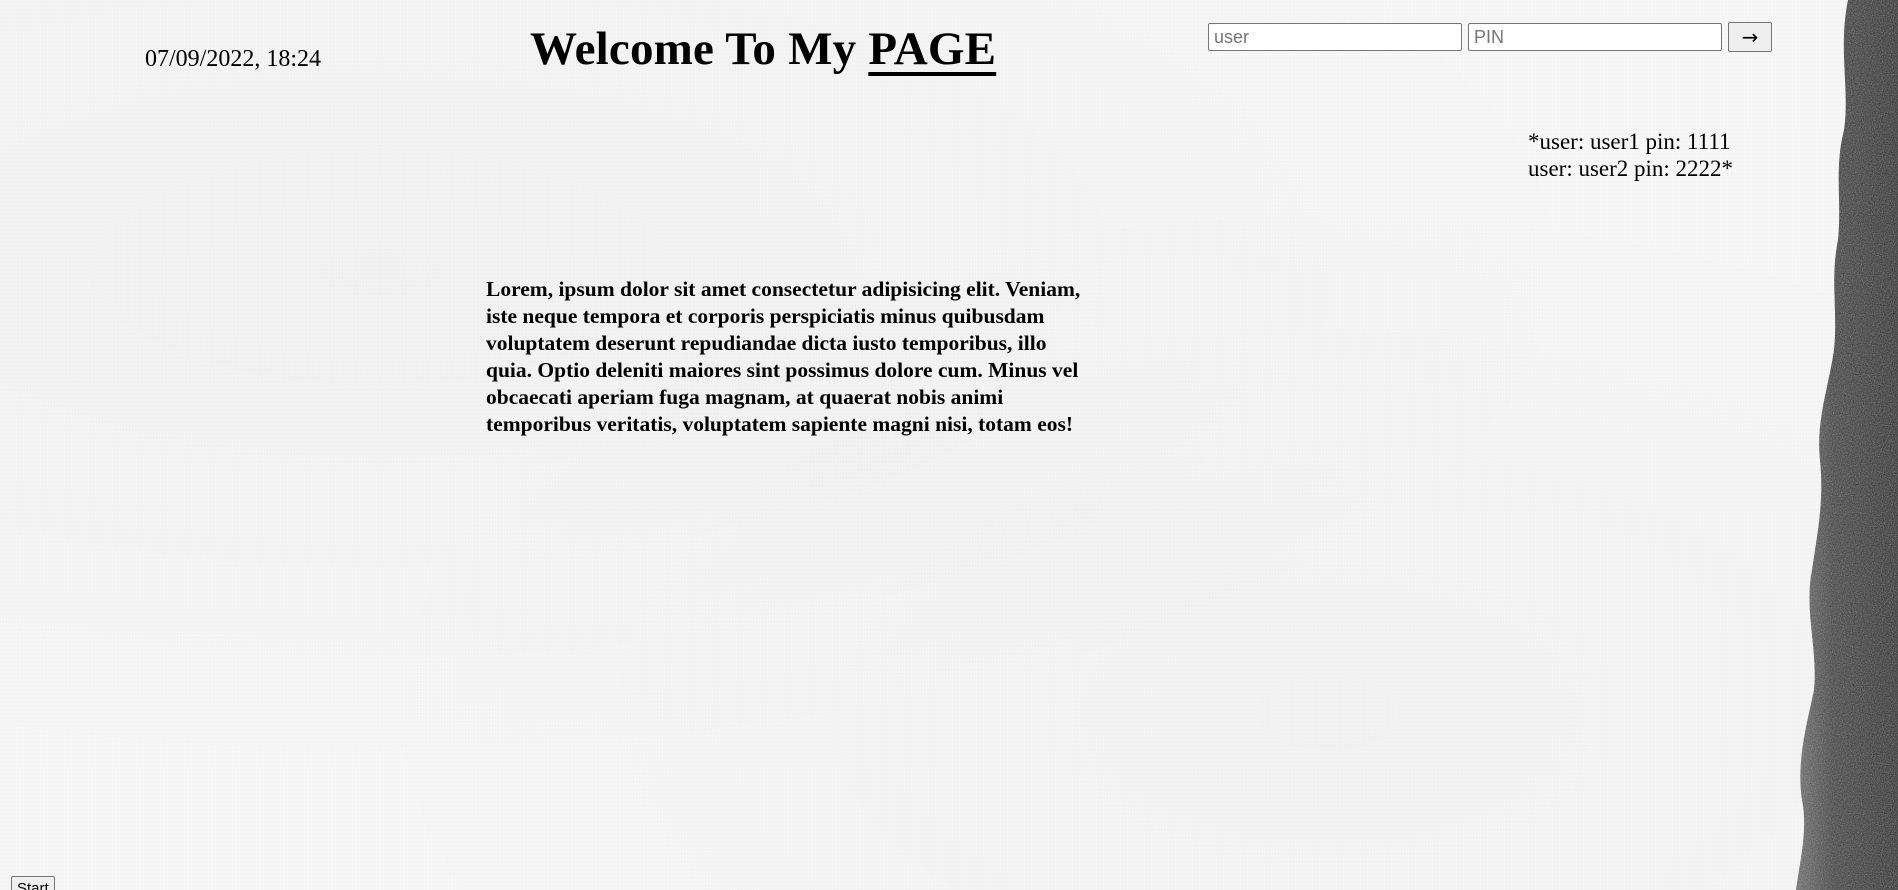  Describe the element at coordinates (932, 49) in the screenshot. I see `page-title-emphasis: PAGE` at that location.